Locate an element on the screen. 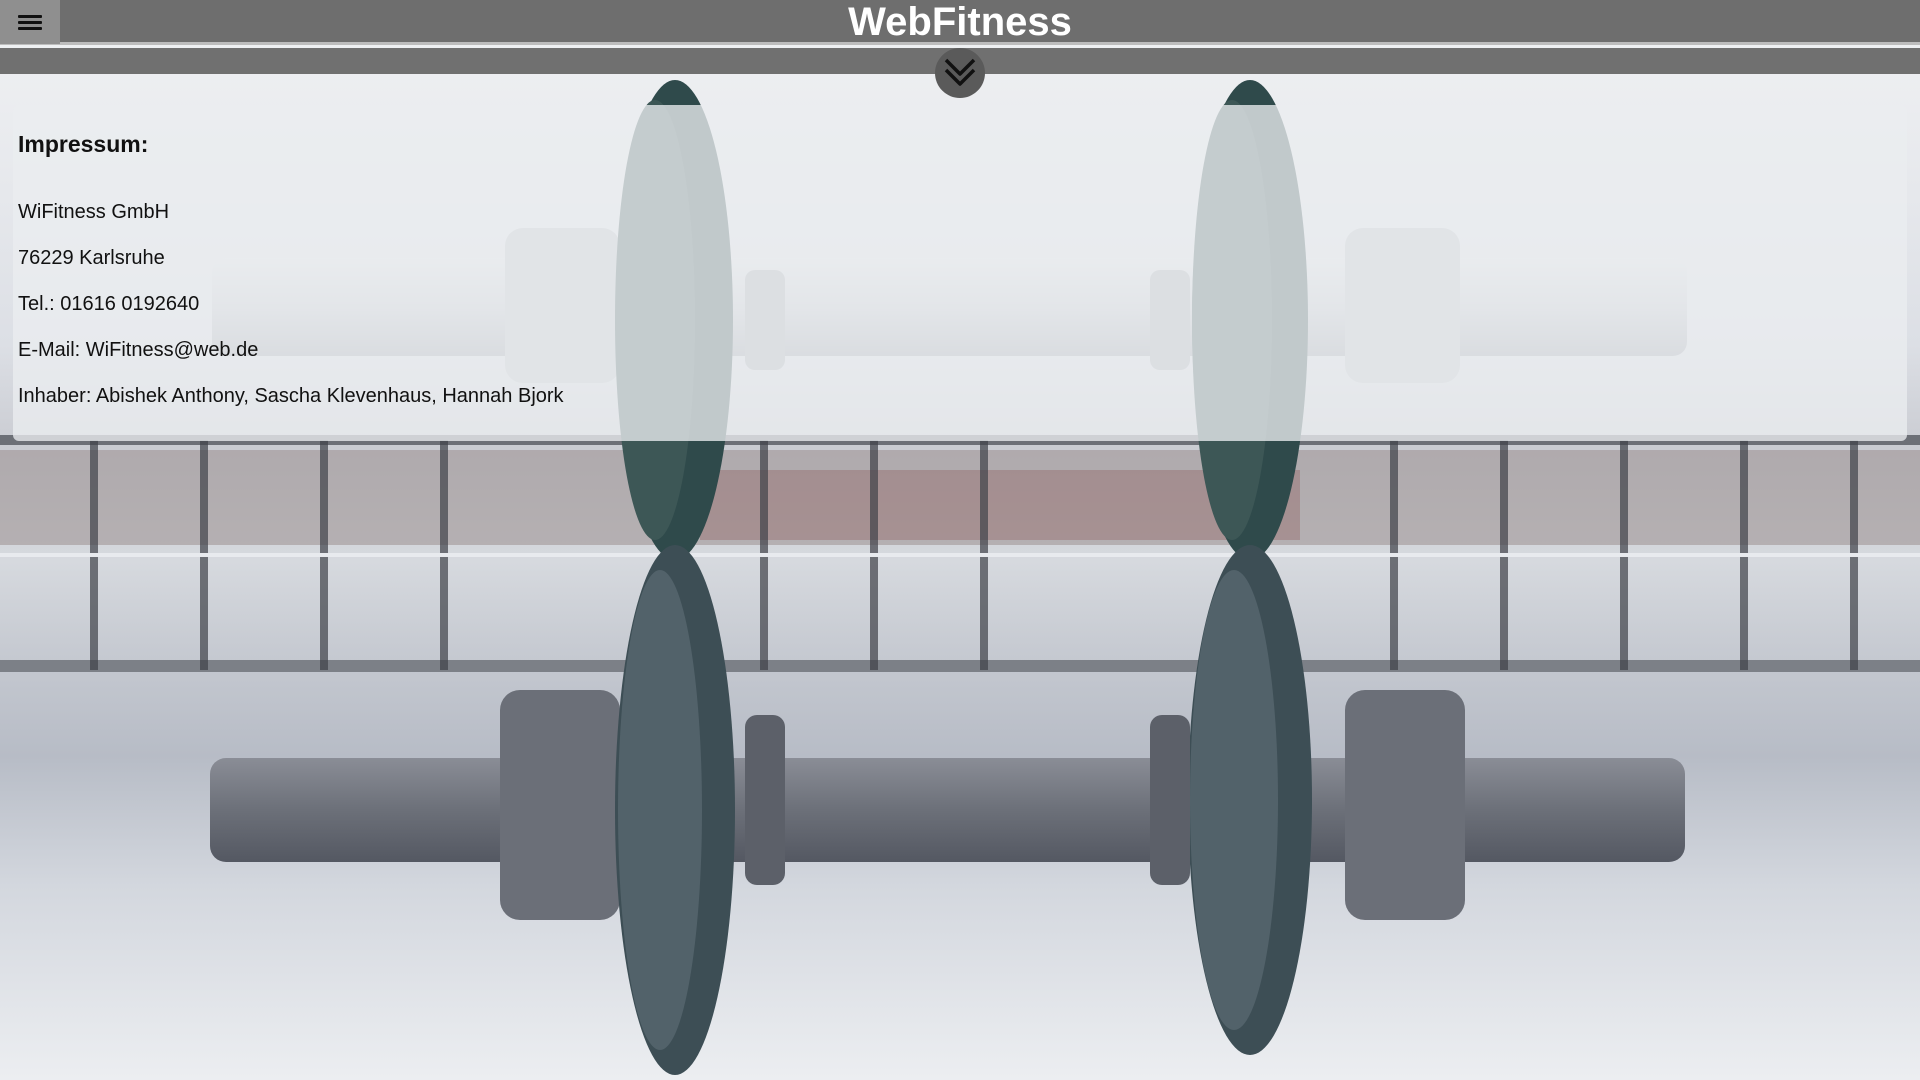 The image size is (1920, 1080). company-name: WiFitness GmbH is located at coordinates (94, 212).